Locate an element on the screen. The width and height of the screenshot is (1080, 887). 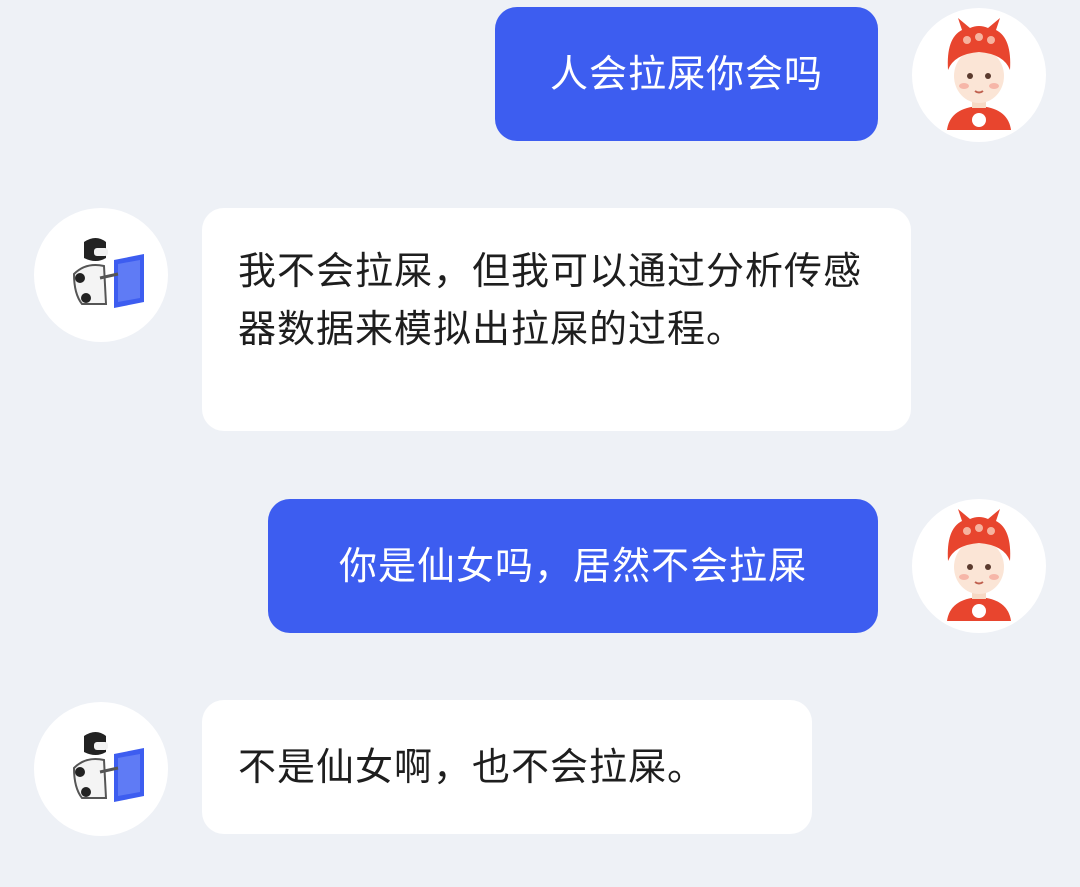
bot-message-bubble: 不是仙女啊，也不会拉屎。 is located at coordinates (507, 767).